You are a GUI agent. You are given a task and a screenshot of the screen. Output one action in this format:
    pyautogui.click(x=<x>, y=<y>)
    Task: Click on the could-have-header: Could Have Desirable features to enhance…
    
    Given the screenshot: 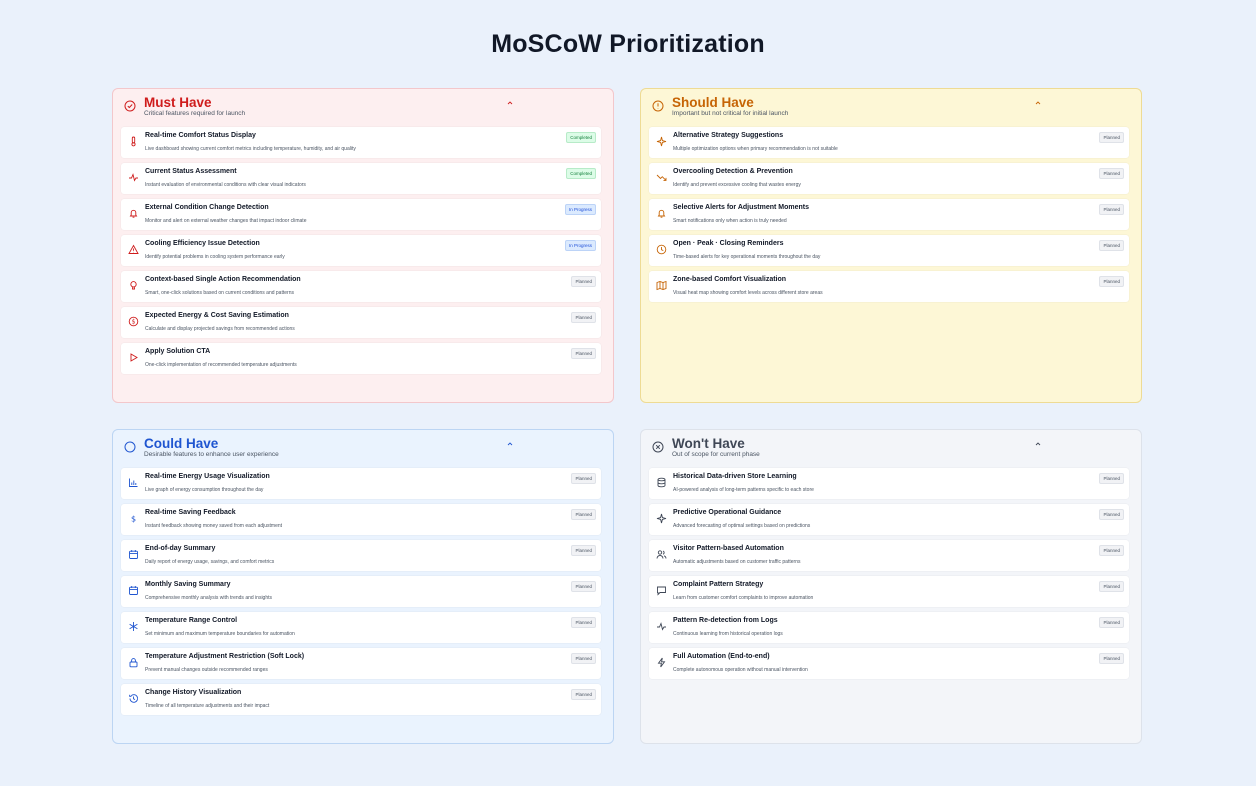 What is the action you would take?
    pyautogui.click(x=363, y=449)
    